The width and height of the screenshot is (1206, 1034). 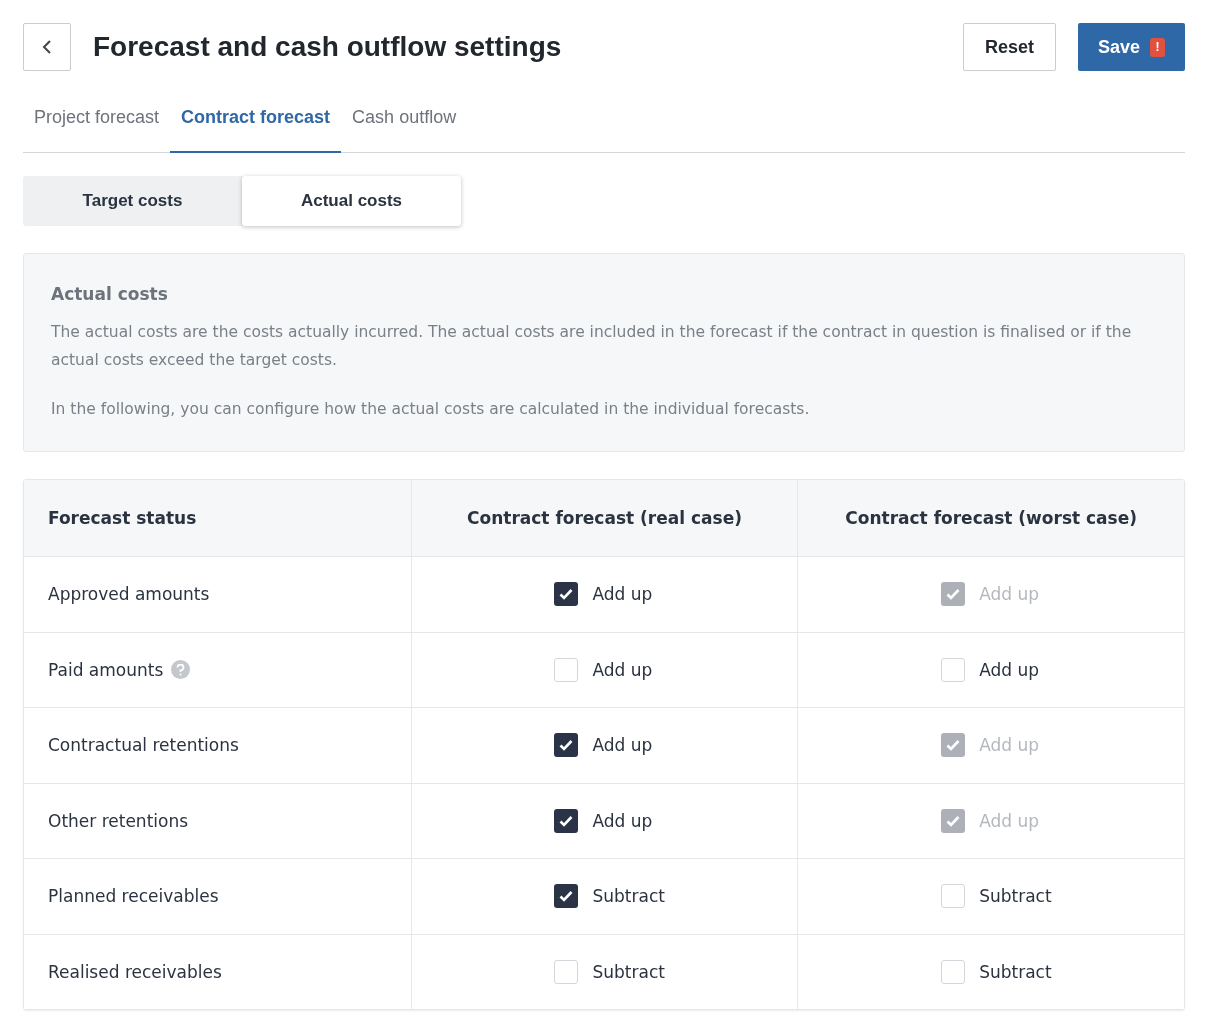 I want to click on chevron-left-icon, so click(x=47, y=47).